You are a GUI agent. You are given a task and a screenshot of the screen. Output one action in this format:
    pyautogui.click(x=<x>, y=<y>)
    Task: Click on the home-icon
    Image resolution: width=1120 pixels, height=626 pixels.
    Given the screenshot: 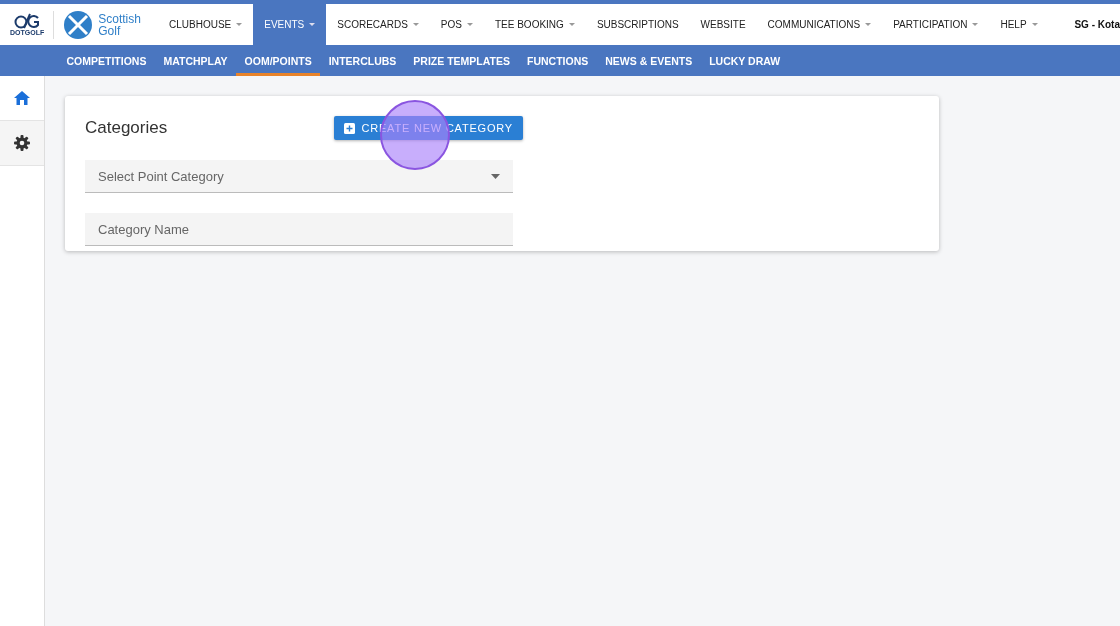 What is the action you would take?
    pyautogui.click(x=22, y=98)
    